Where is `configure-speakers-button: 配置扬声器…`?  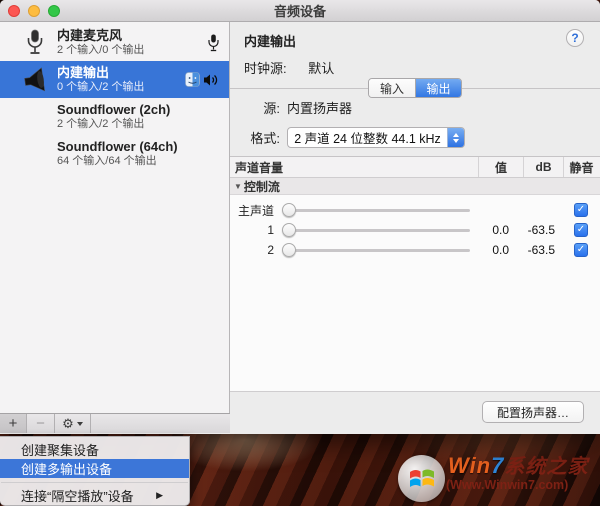 configure-speakers-button: 配置扬声器… is located at coordinates (532, 412).